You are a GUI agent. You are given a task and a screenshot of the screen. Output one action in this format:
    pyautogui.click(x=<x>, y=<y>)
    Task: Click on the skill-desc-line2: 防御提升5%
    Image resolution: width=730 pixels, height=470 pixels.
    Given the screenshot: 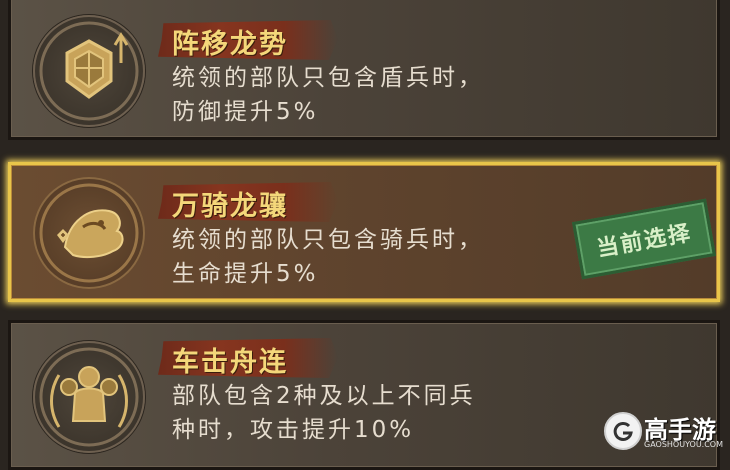 What is the action you would take?
    pyautogui.click(x=245, y=112)
    